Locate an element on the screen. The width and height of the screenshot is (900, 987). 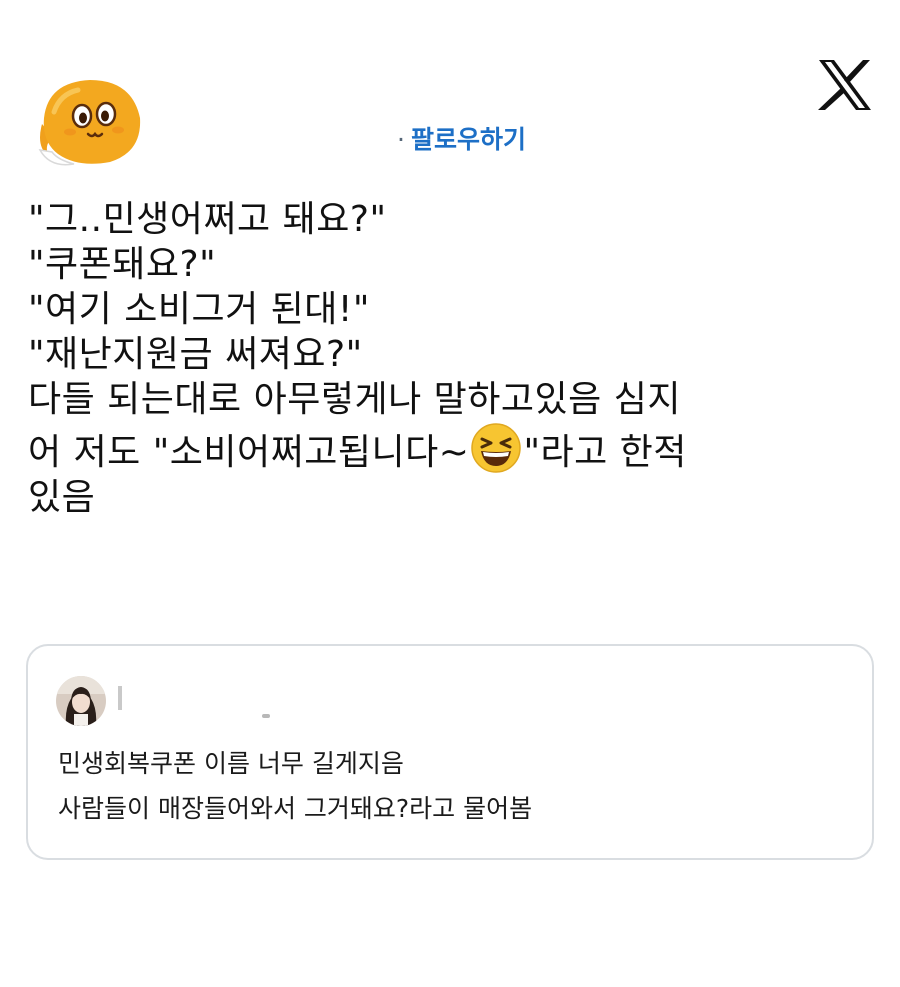
x-logo-svg is located at coordinates (844, 85).